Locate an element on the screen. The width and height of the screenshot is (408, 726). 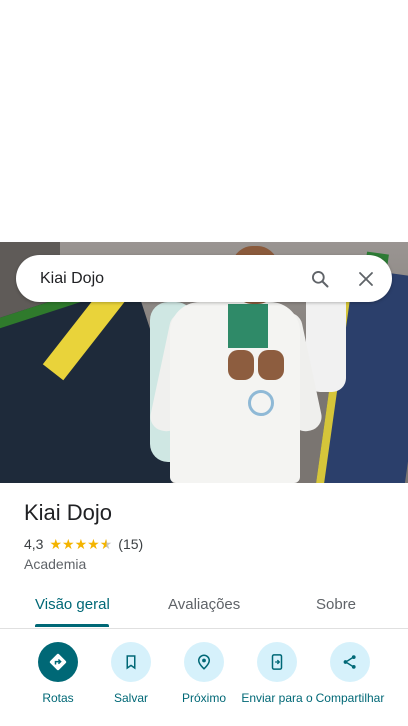
reviews-count: (15) is located at coordinates (130, 544).